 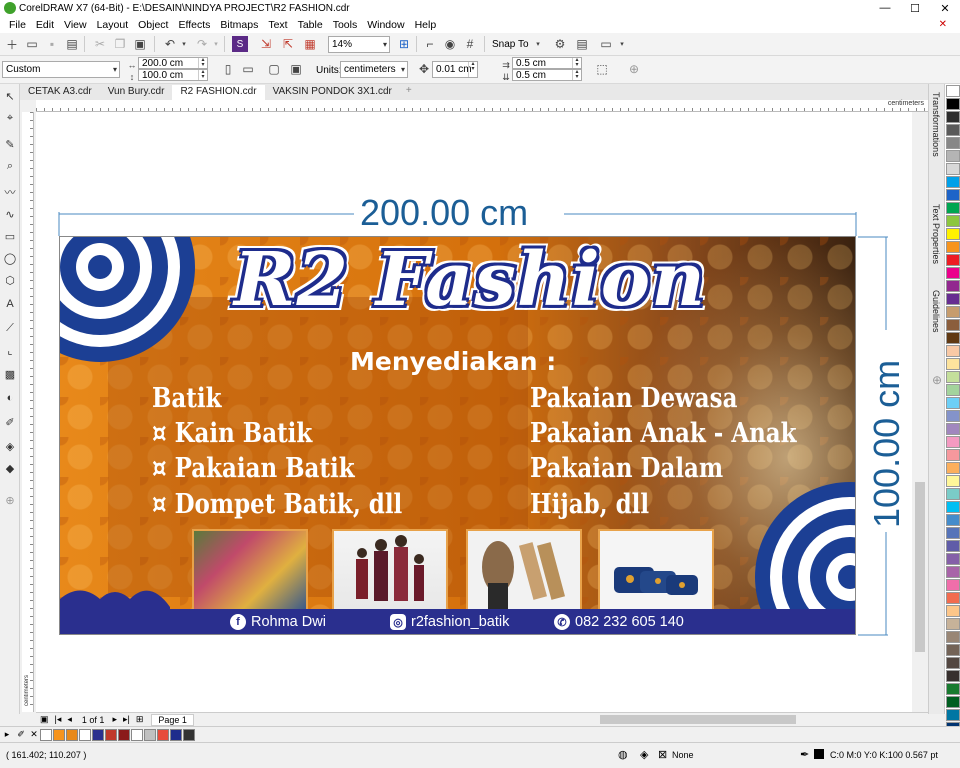 What do you see at coordinates (28, 412) in the screenshot?
I see `vertical-ruler: centimeters` at bounding box center [28, 412].